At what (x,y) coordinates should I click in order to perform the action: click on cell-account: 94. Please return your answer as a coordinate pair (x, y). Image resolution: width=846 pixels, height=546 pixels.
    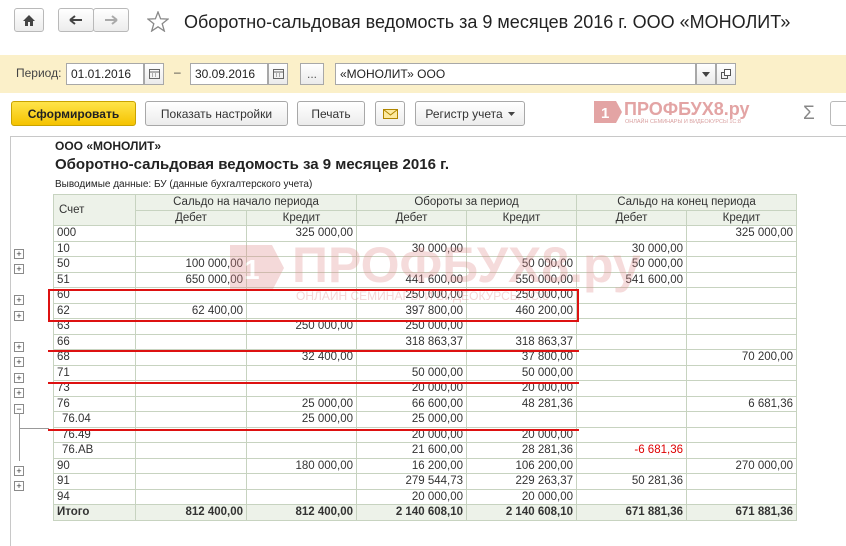
    Looking at the image, I should click on (94, 496).